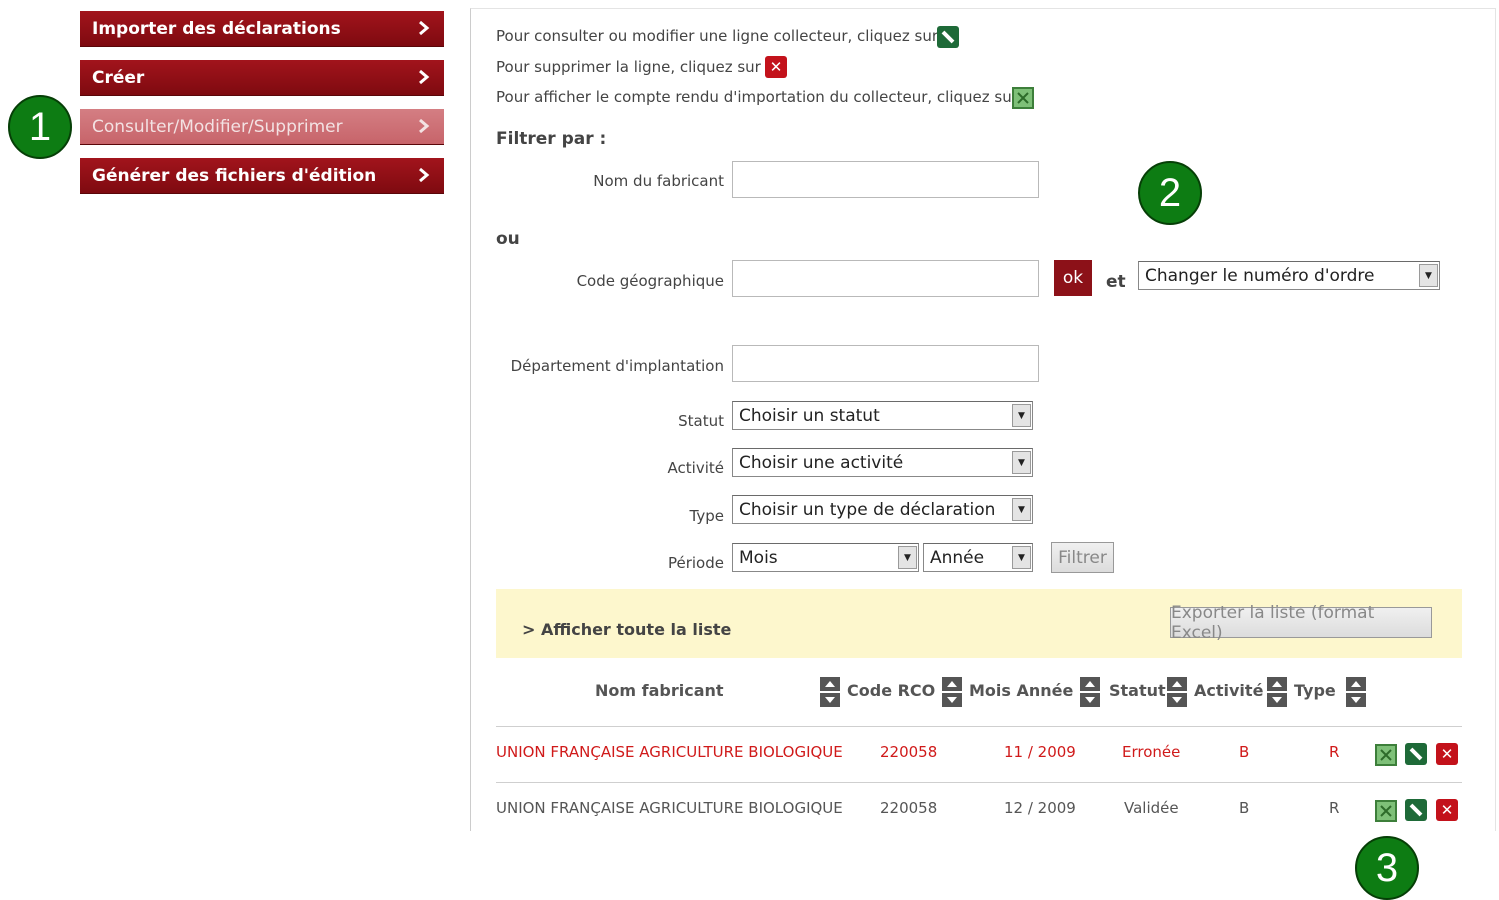 This screenshot has width=1499, height=900. What do you see at coordinates (809, 415) in the screenshot?
I see `statut-value: Choisir un statut` at bounding box center [809, 415].